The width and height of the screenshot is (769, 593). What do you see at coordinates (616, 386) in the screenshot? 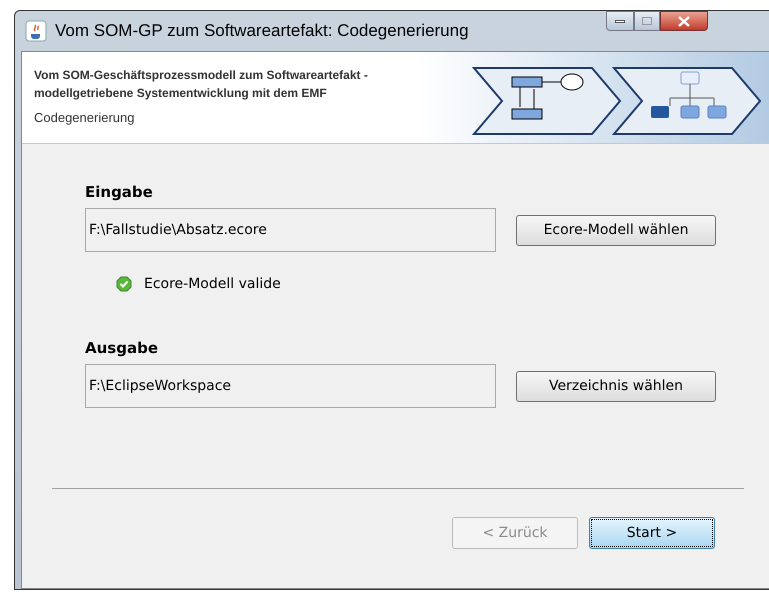
I see `choose-button: Verzeichnis wählen` at bounding box center [616, 386].